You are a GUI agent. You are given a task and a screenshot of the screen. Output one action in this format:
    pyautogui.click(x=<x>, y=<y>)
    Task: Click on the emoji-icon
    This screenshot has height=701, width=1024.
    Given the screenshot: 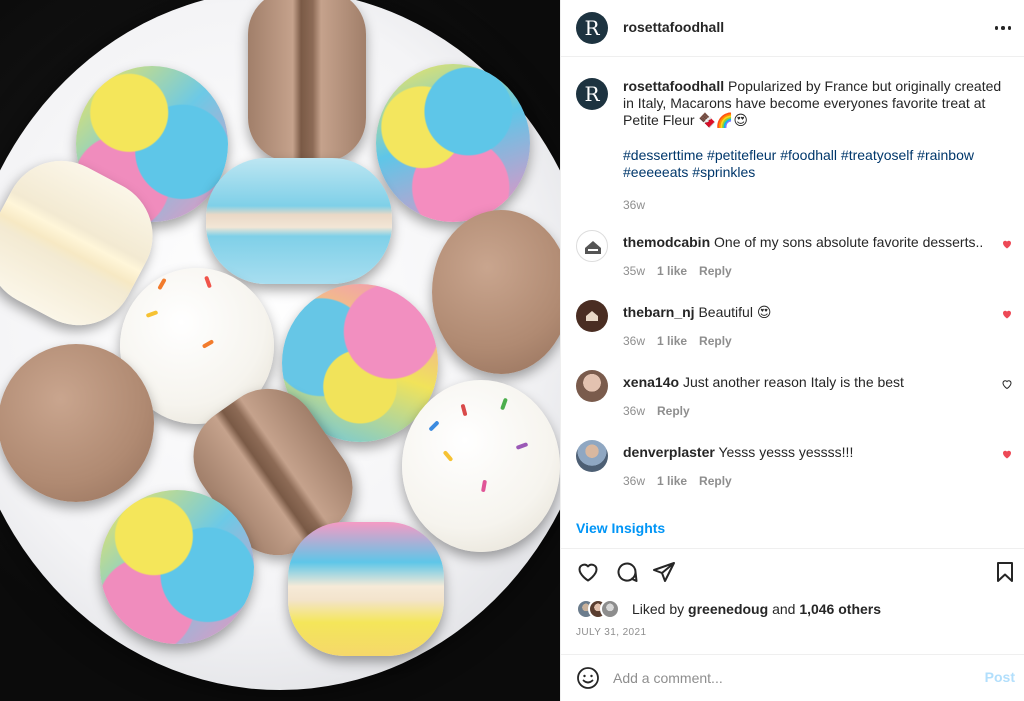 What is the action you would take?
    pyautogui.click(x=588, y=678)
    